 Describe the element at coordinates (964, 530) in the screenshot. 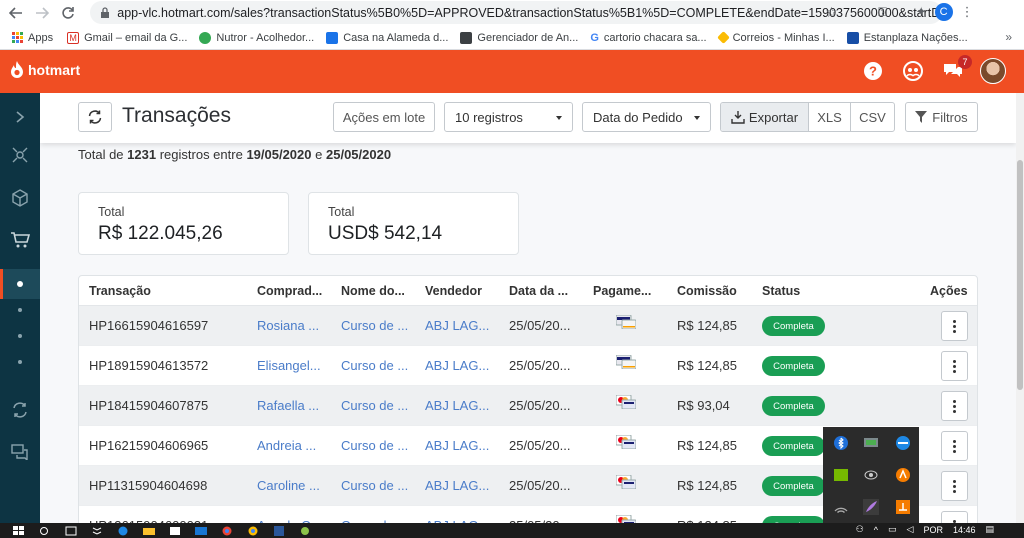

I see `clock: 14:46` at that location.